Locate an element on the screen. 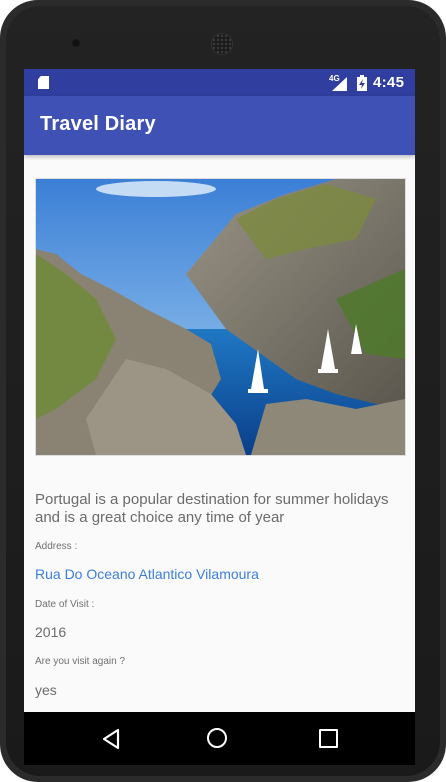 This screenshot has height=782, width=446. address-label: Address : is located at coordinates (56, 546).